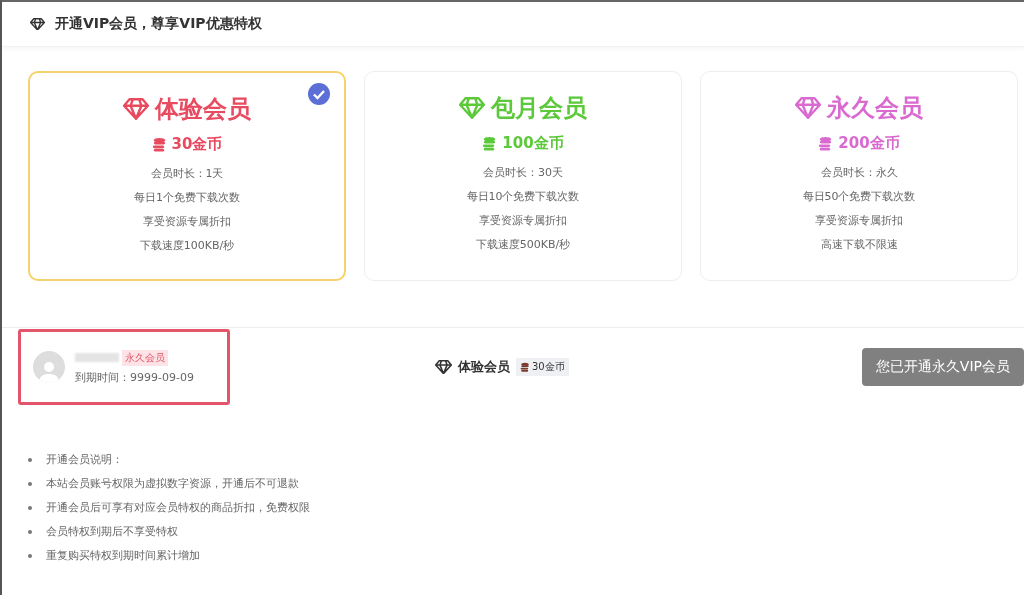 This screenshot has height=595, width=1024. What do you see at coordinates (533, 143) in the screenshot?
I see `plan-price: 100金币` at bounding box center [533, 143].